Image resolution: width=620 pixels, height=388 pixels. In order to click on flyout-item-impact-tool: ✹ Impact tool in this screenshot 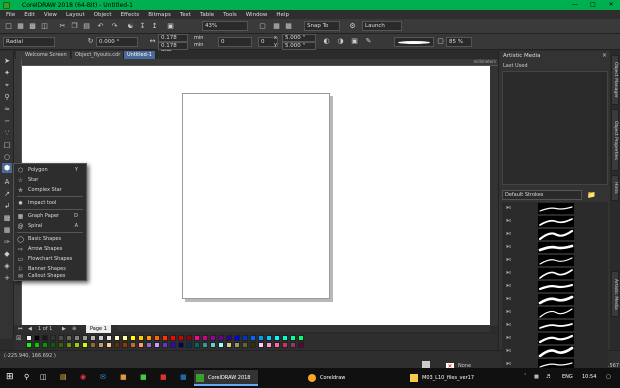, I will do `click(50, 203)`.